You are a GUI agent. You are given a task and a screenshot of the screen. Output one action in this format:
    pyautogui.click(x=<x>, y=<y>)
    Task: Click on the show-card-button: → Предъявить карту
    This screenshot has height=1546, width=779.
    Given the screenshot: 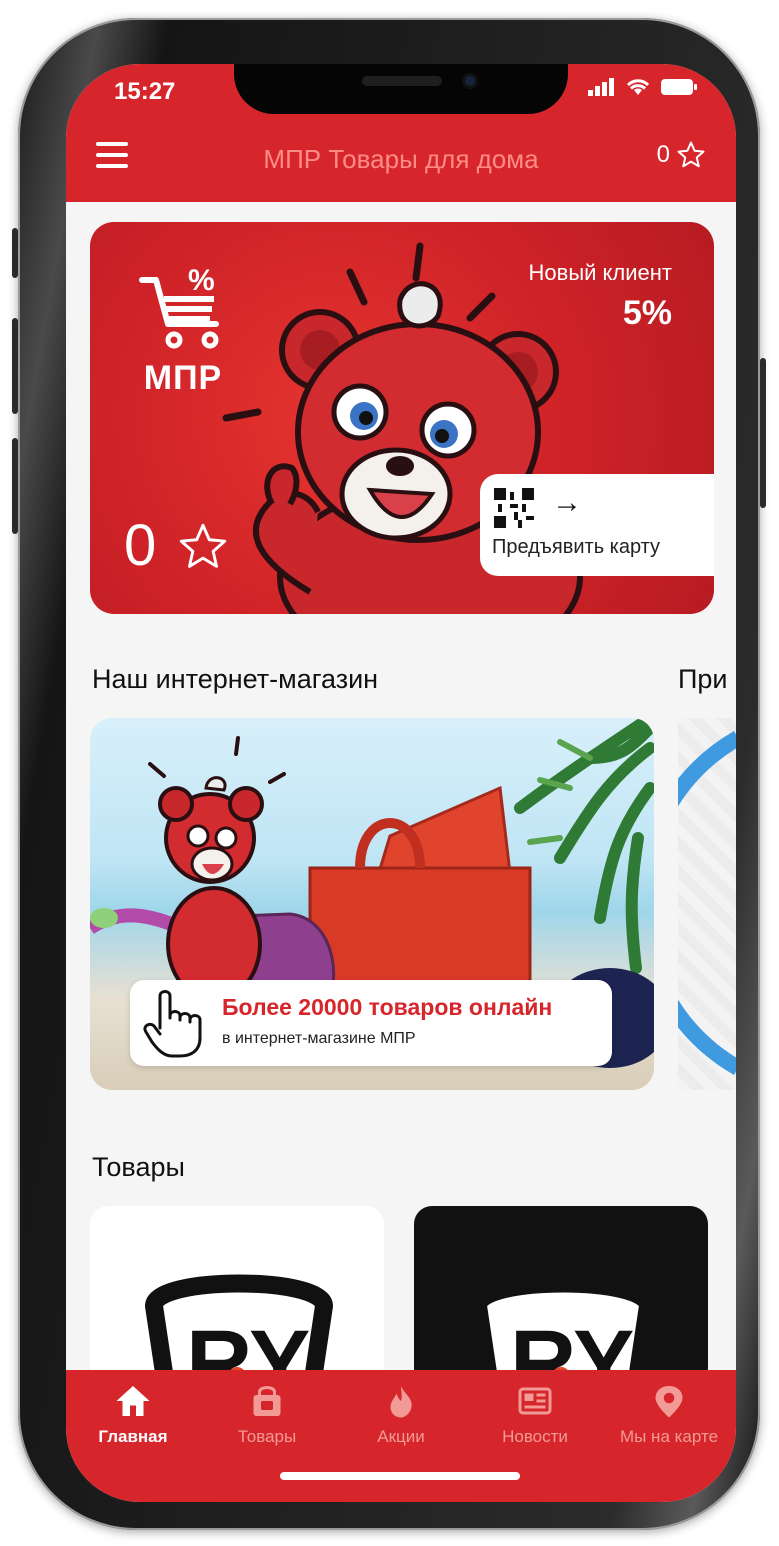 What is the action you would take?
    pyautogui.click(x=597, y=525)
    